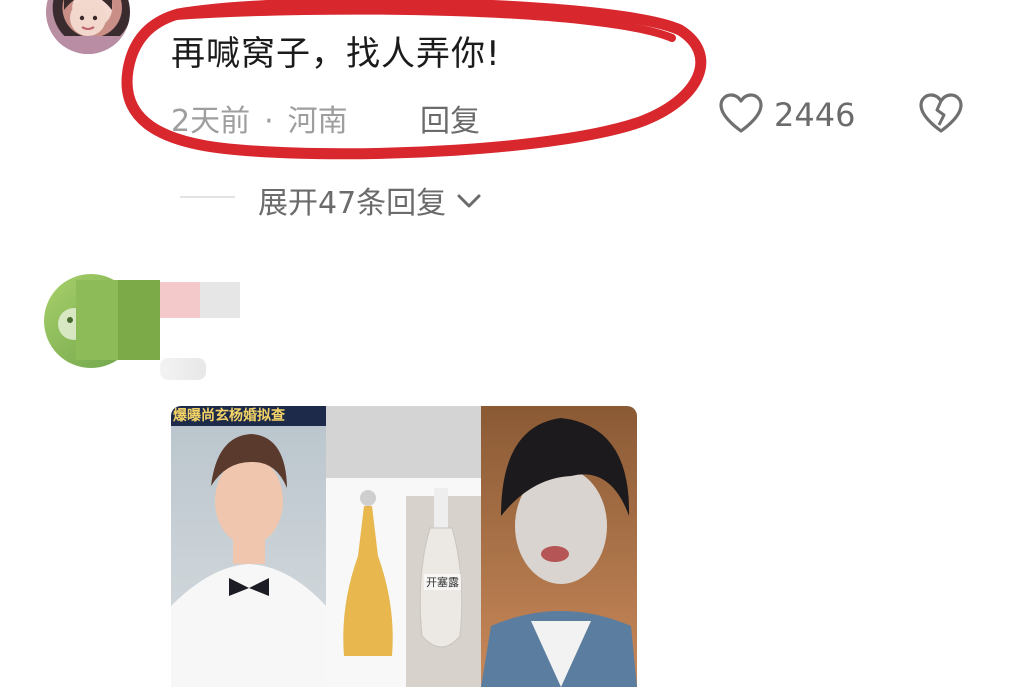  Describe the element at coordinates (317, 121) in the screenshot. I see `comment-location: 河南` at that location.